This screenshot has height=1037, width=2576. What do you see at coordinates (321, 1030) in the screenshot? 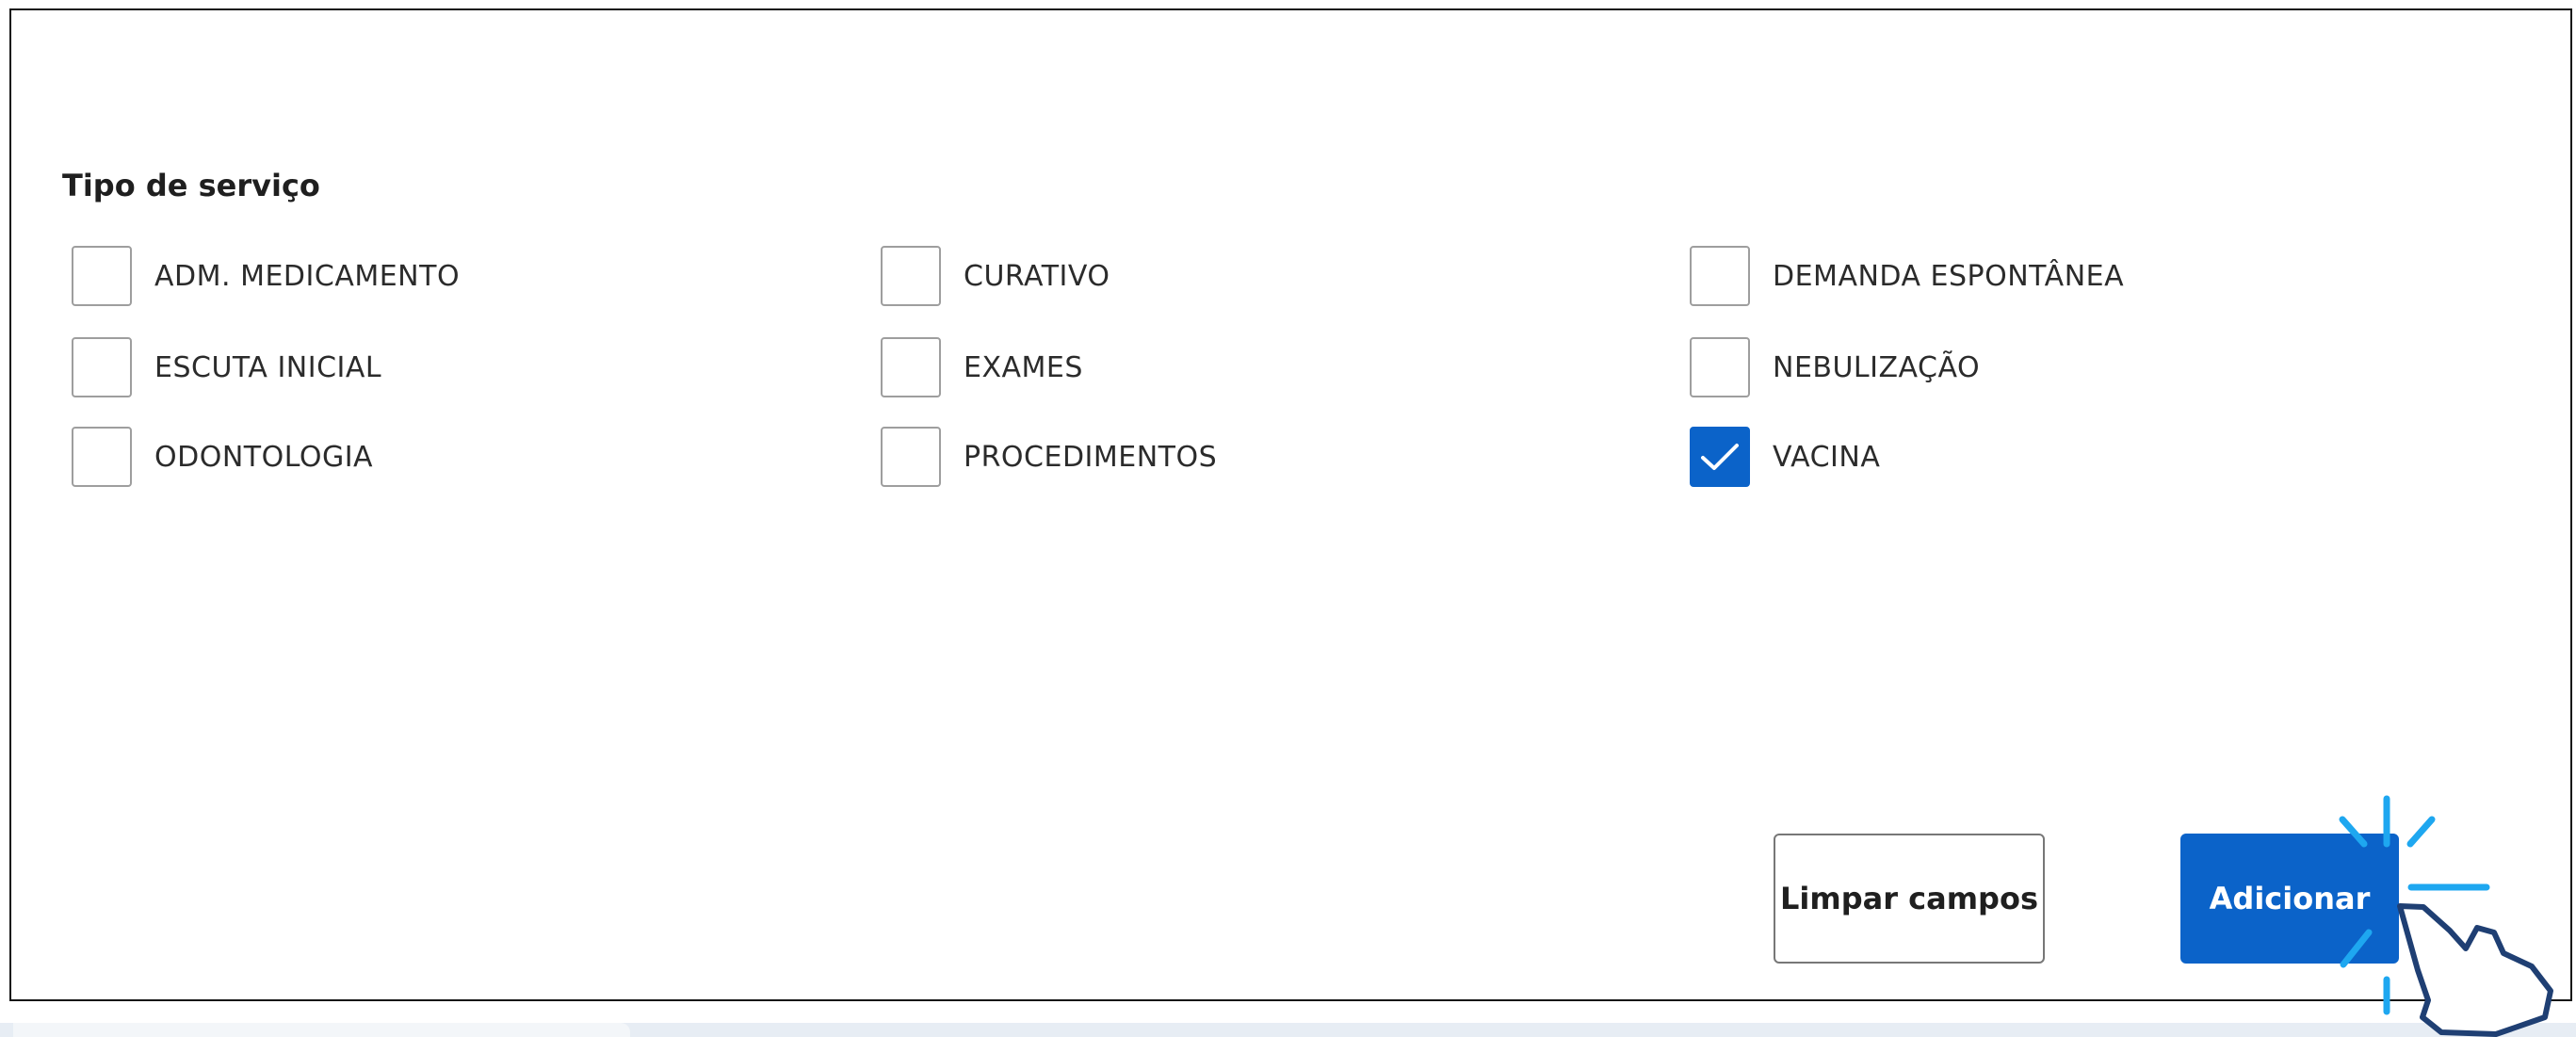
I see `bottom-tab` at bounding box center [321, 1030].